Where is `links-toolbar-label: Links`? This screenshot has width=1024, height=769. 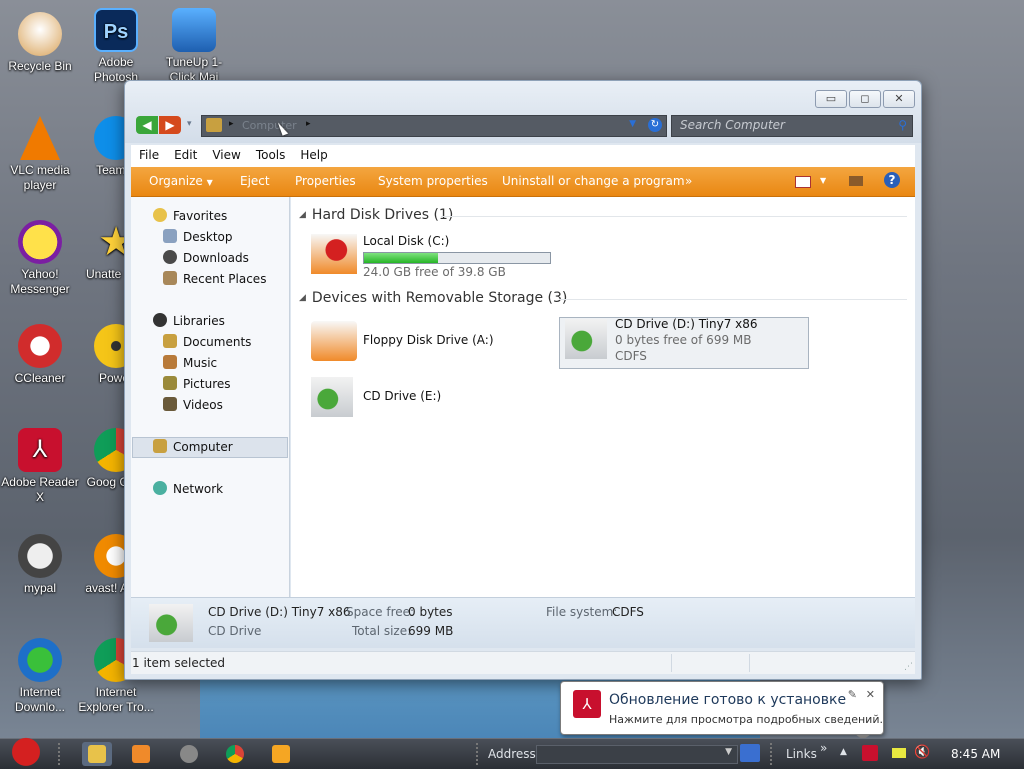
links-toolbar-label: Links is located at coordinates (801, 754).